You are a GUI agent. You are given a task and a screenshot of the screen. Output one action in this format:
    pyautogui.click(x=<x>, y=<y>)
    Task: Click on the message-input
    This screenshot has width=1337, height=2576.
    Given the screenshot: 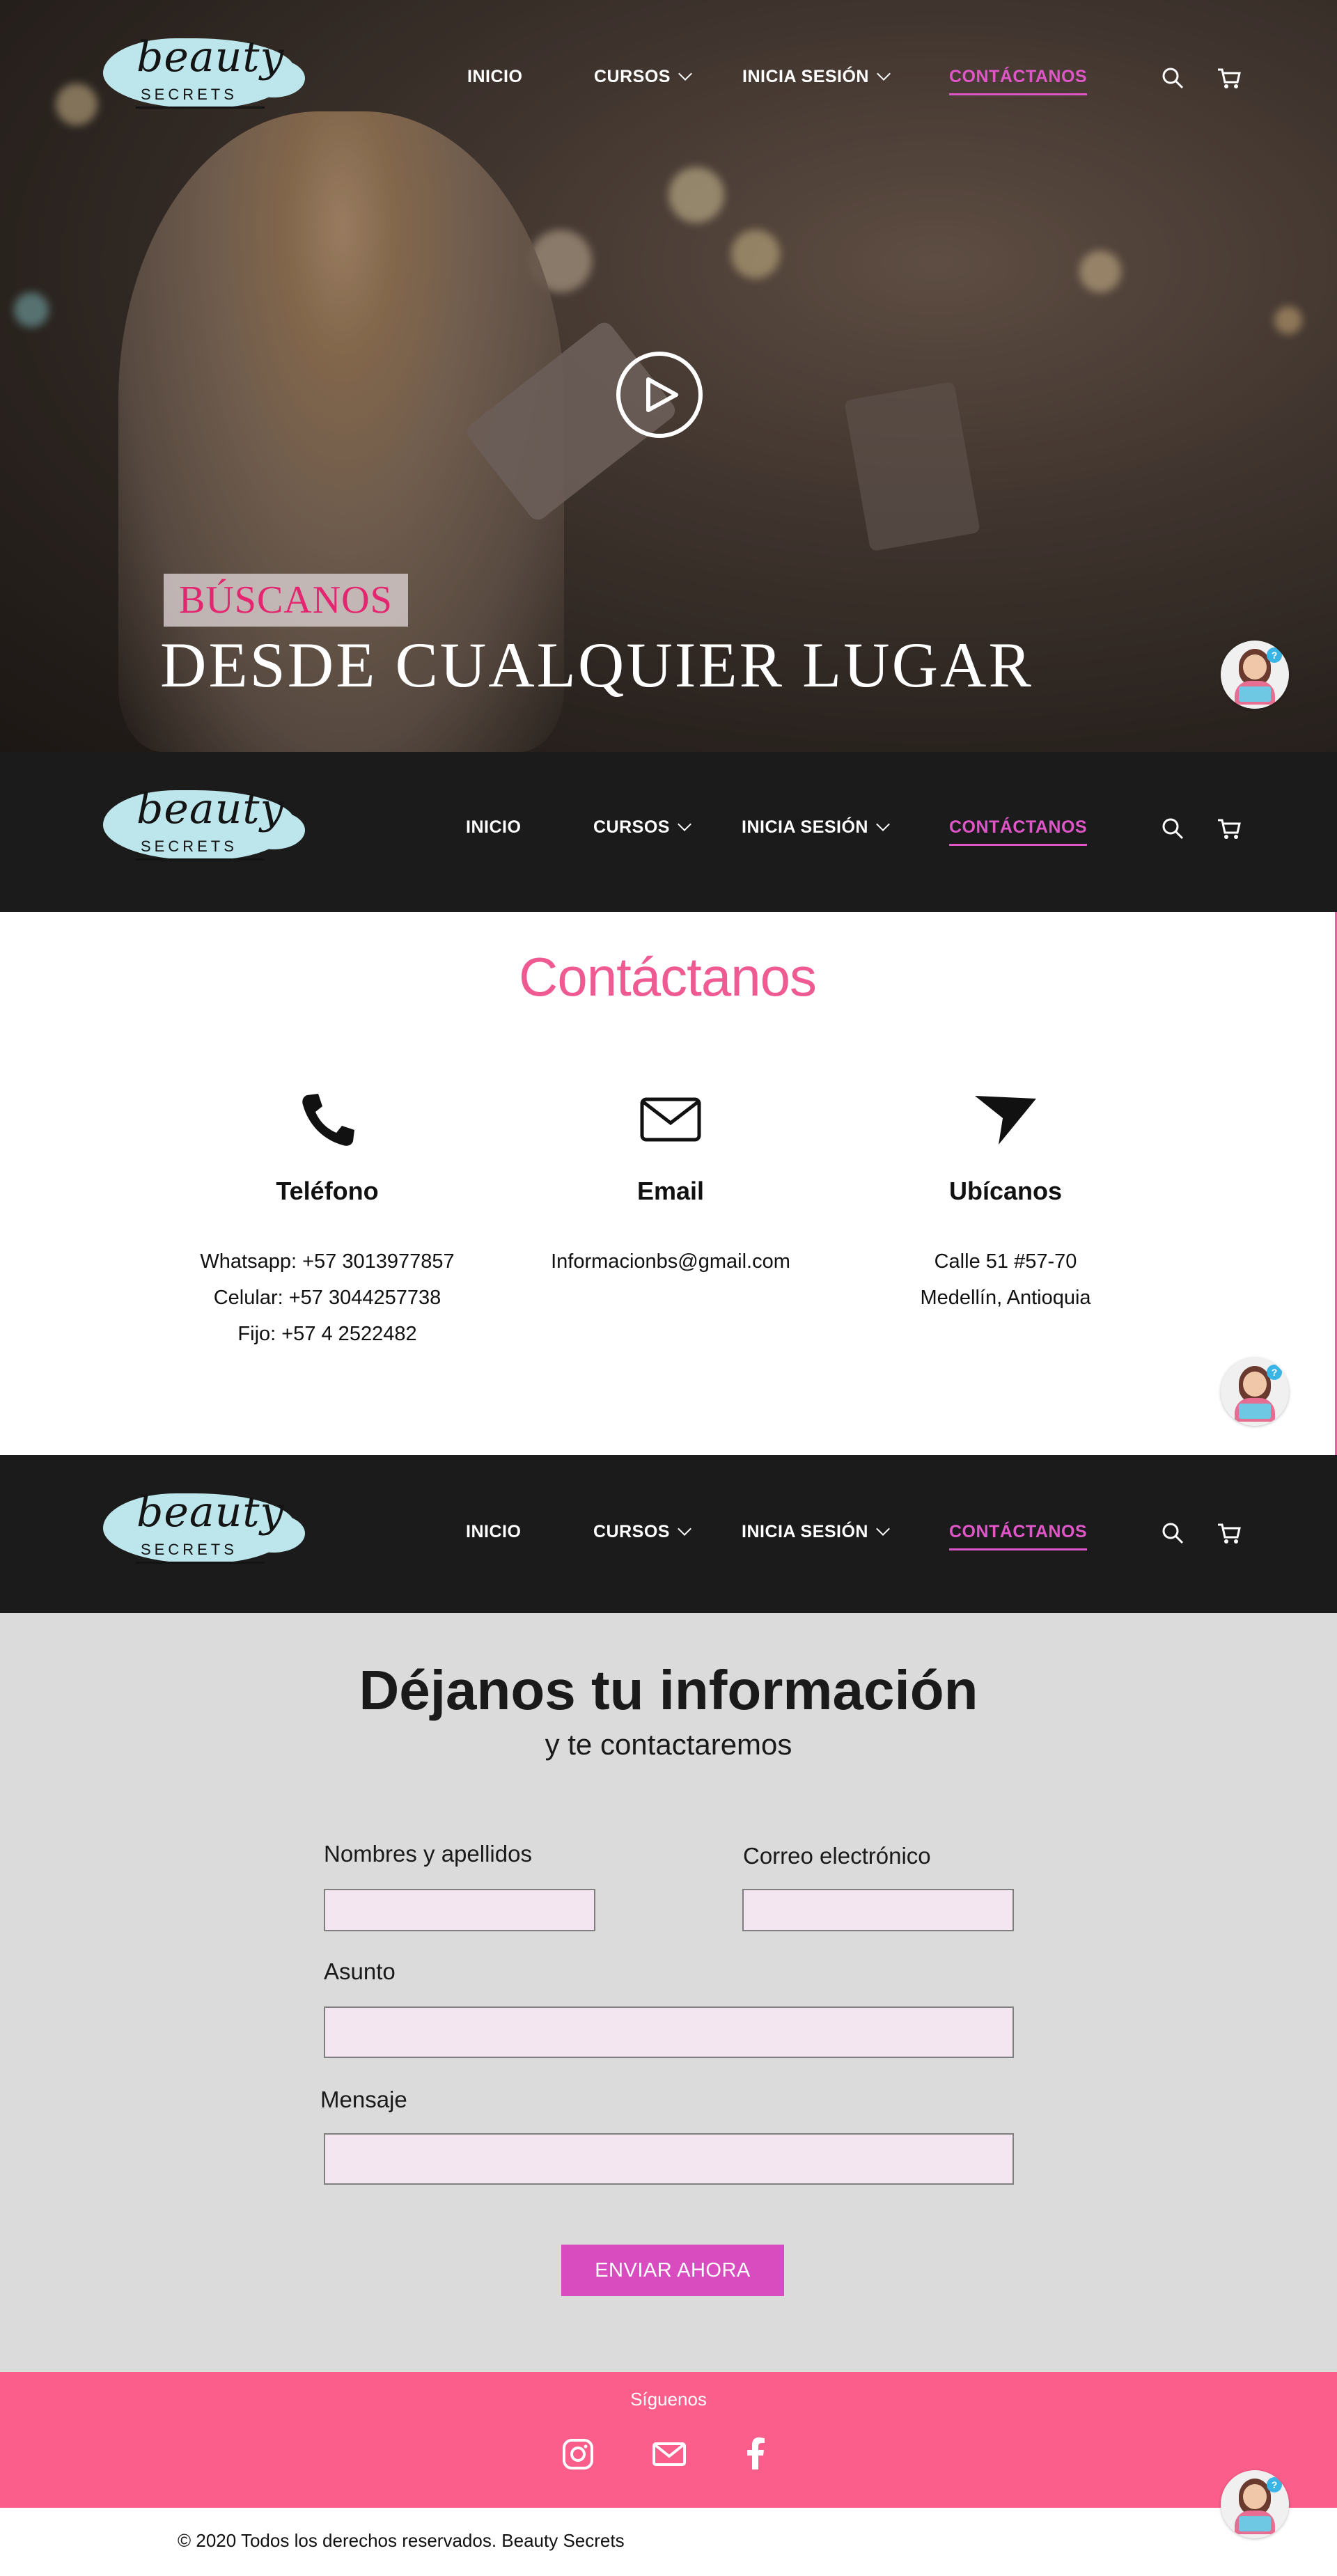 What is the action you would take?
    pyautogui.click(x=669, y=2159)
    